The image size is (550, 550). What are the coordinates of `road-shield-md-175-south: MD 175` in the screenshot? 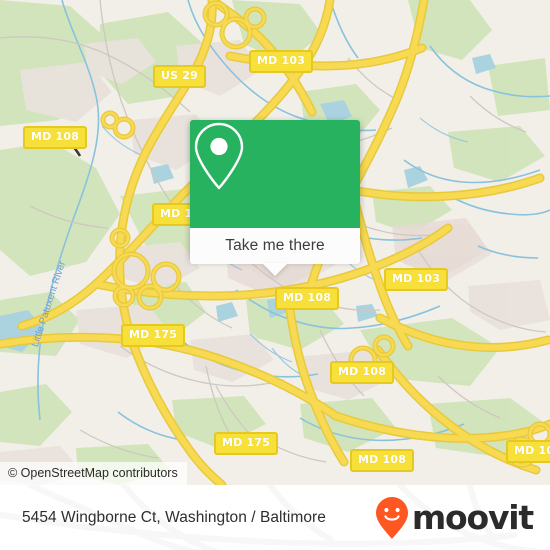 It's located at (246, 443).